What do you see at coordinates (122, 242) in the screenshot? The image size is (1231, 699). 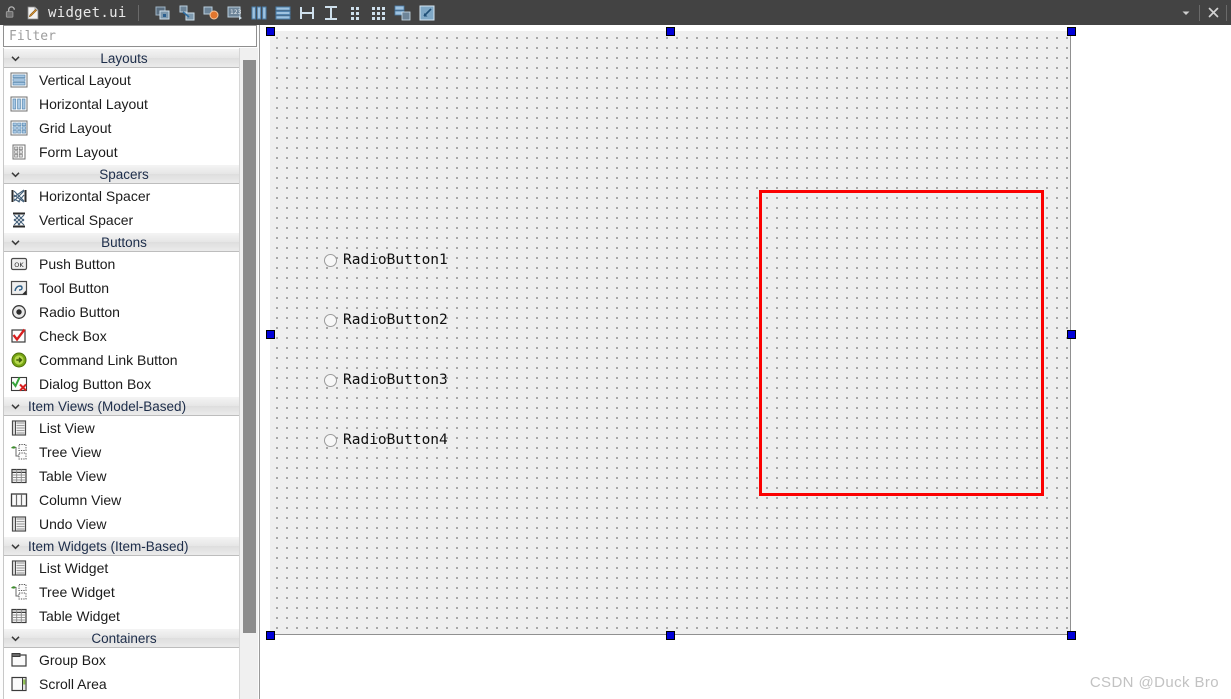 I see `widget-box-section-header: Buttons` at bounding box center [122, 242].